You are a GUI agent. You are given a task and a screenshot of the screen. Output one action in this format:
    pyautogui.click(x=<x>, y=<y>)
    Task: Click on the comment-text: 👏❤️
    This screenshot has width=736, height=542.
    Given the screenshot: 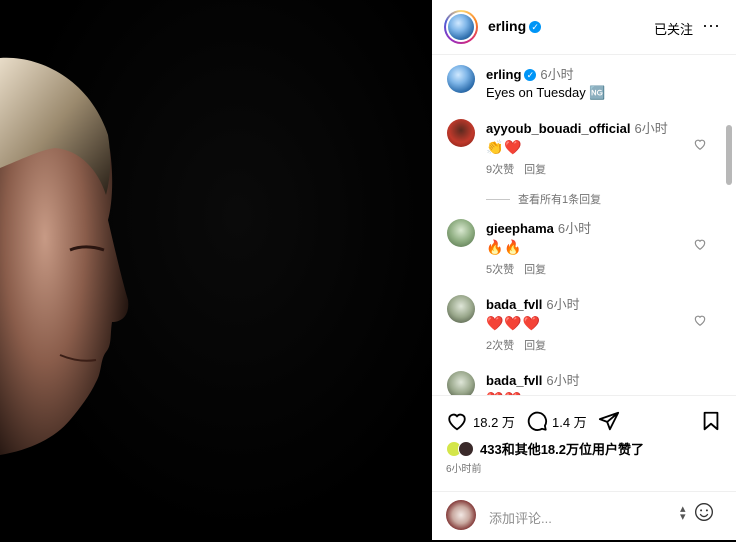 What is the action you would take?
    pyautogui.click(x=504, y=147)
    